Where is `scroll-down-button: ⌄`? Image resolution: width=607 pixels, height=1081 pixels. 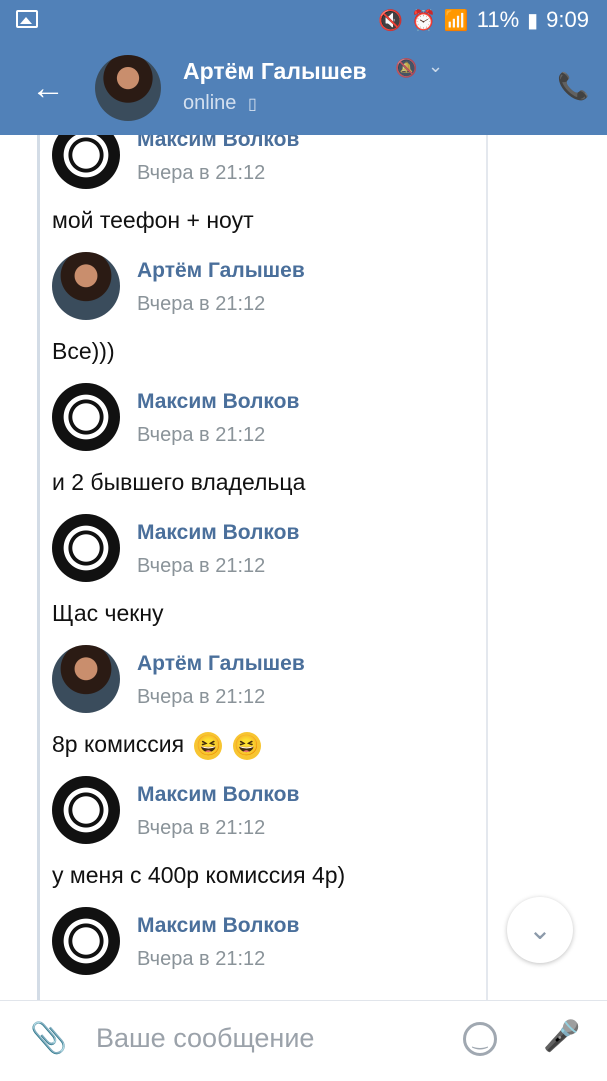 scroll-down-button: ⌄ is located at coordinates (540, 930).